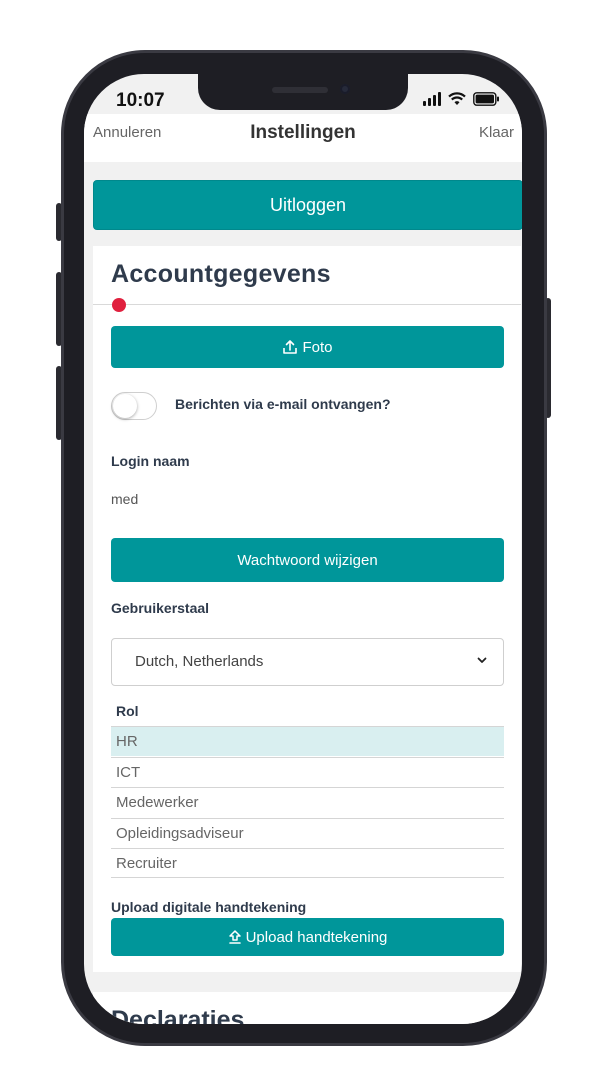 The height and width of the screenshot is (1080, 608). Describe the element at coordinates (432, 99) in the screenshot. I see `signal-icon` at that location.